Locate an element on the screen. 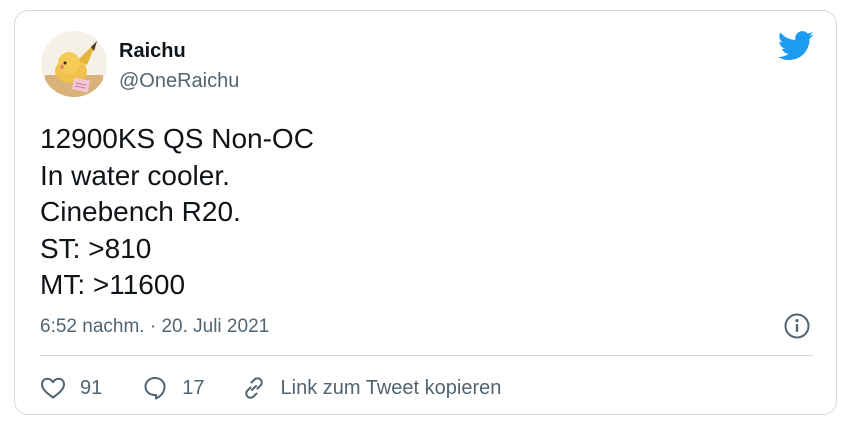 The width and height of the screenshot is (854, 428). divider is located at coordinates (426, 355).